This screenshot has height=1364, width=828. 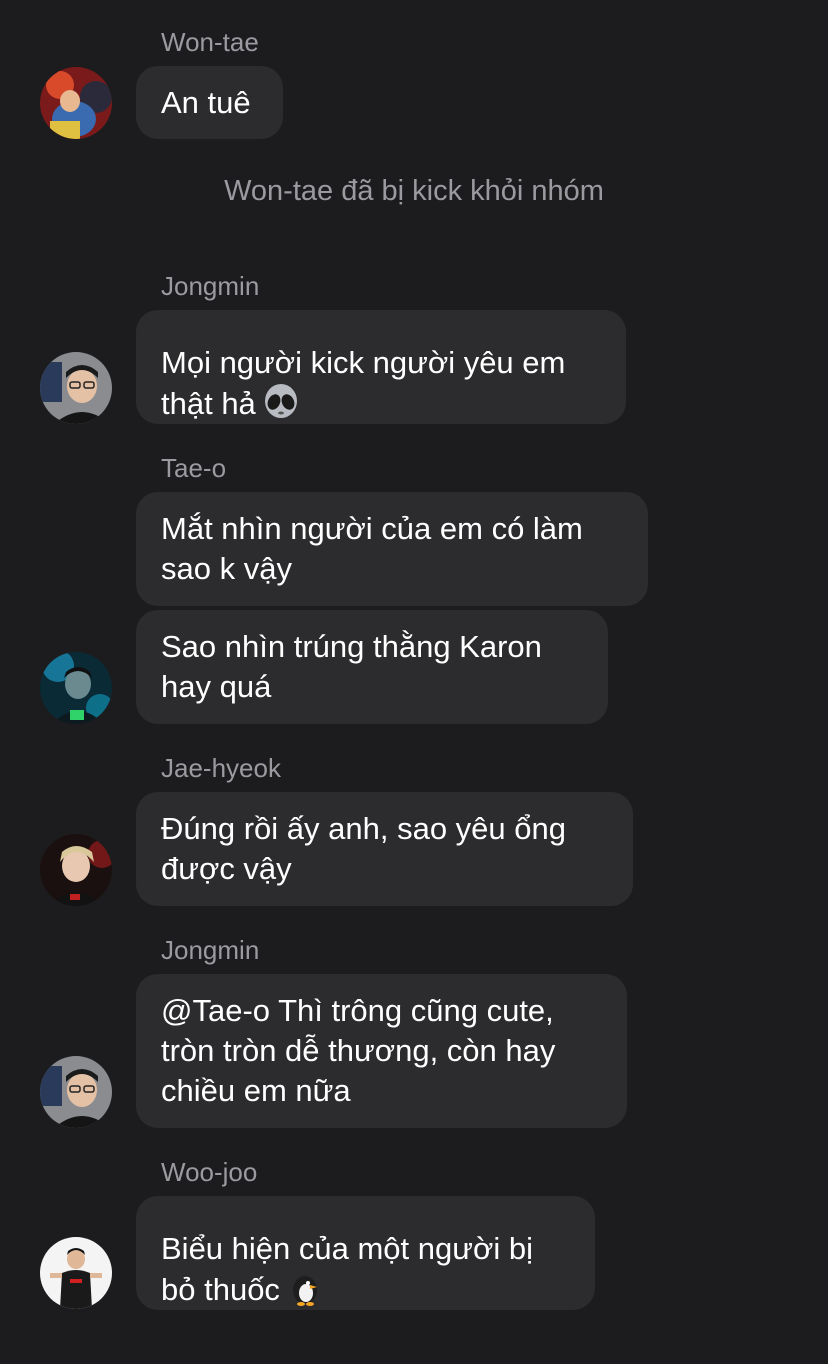 What do you see at coordinates (363, 848) in the screenshot?
I see `message-text: Đúng rồi ấy anh, sao yêu ổng được vậy` at bounding box center [363, 848].